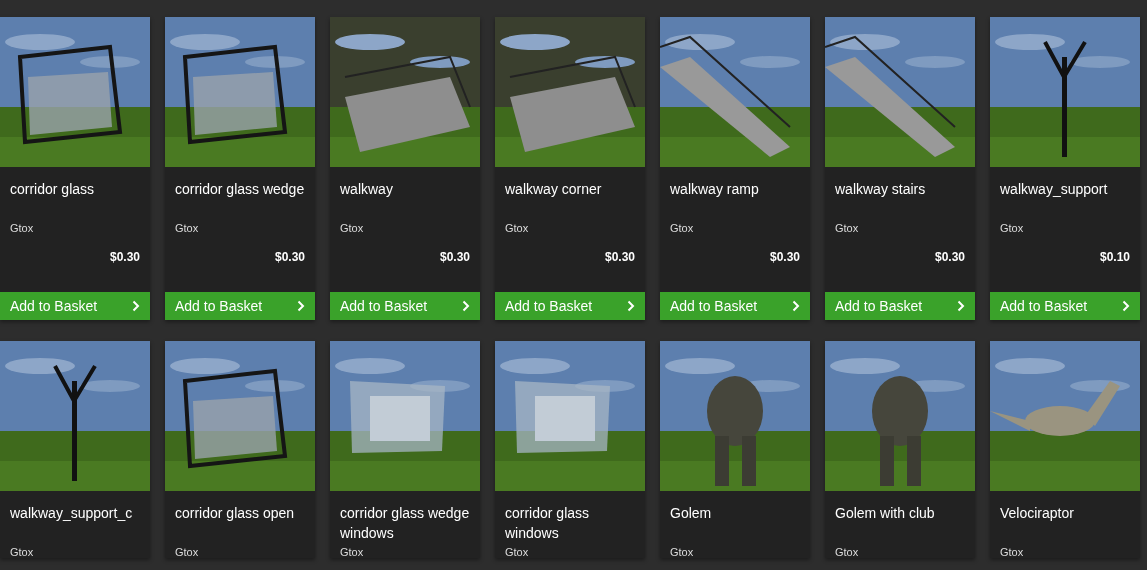 Image resolution: width=1147 pixels, height=570 pixels. I want to click on product-name: corridor glass wedge, so click(240, 199).